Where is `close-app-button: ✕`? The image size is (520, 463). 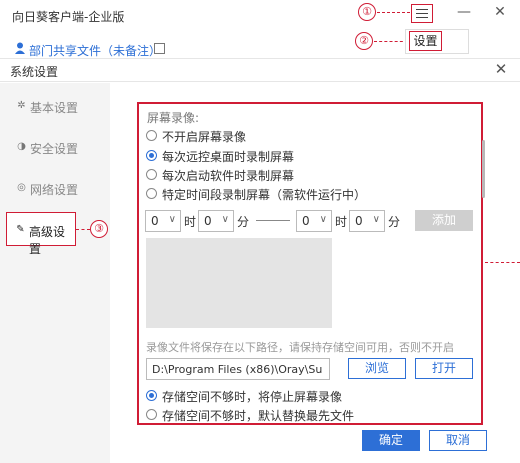
close-app-button: ✕ is located at coordinates (500, 12).